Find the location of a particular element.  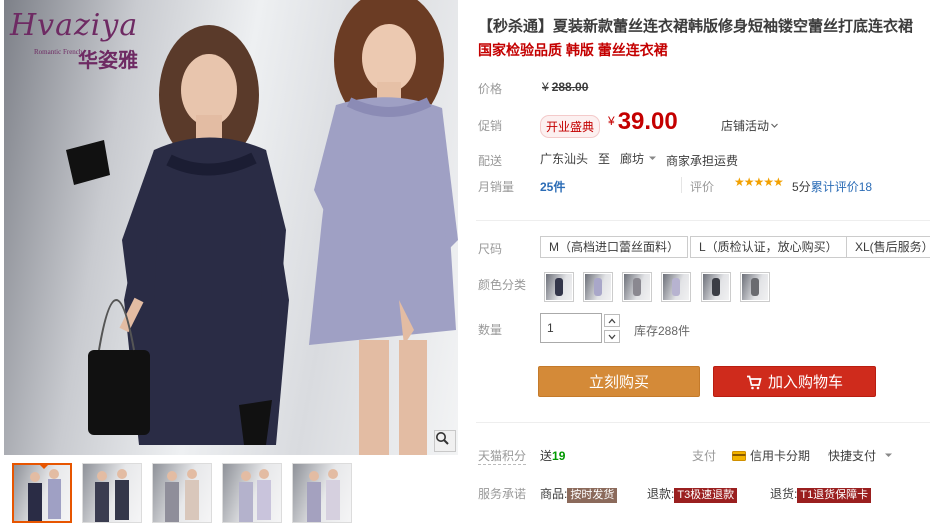

product-title: 【秒杀通】夏装新款蕾丝连衣裙韩版修身短袖镂空蕾丝打底连衣裙 is located at coordinates (696, 26).